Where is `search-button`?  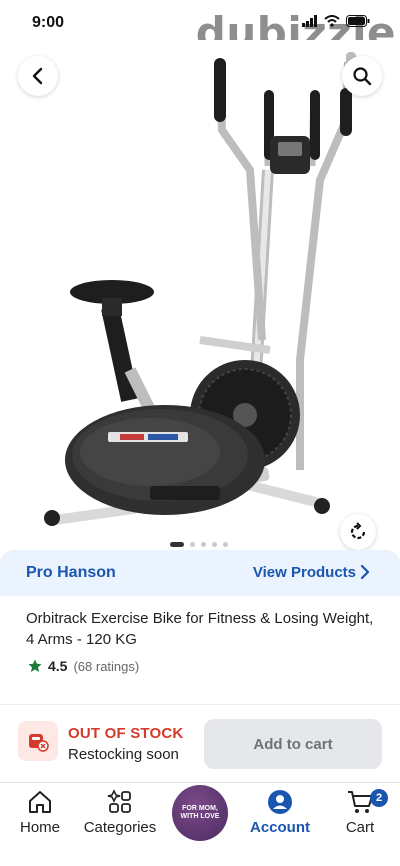
search-button is located at coordinates (362, 76).